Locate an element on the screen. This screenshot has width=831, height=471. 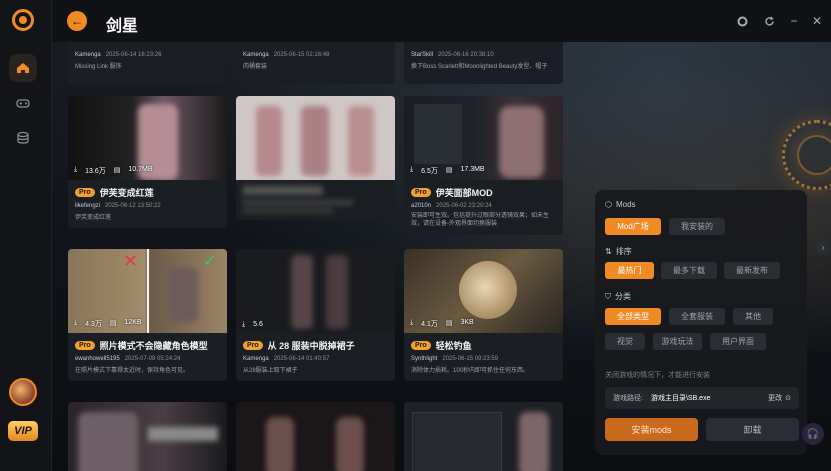
header: ← 剑星 − ✕ is located at coordinates (441, 21).